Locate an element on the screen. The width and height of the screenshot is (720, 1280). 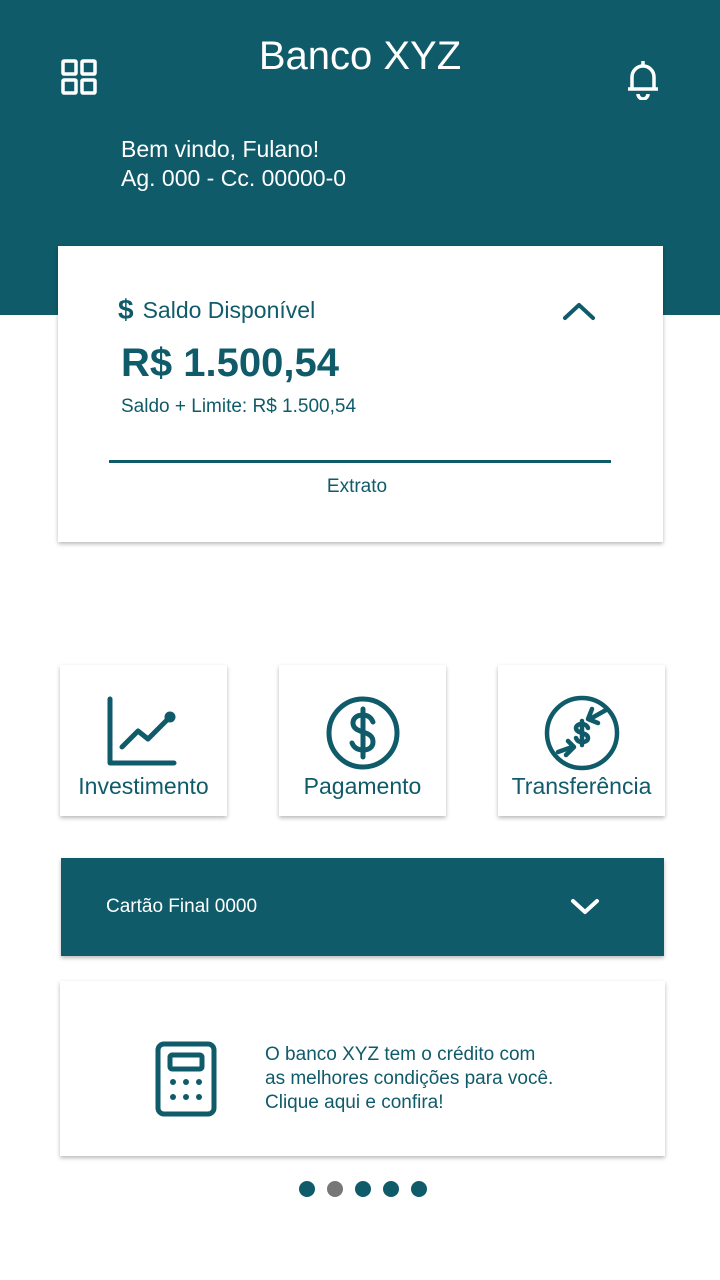
account-info: Ag. 000 - Cc. 00000-0 is located at coordinates (234, 178).